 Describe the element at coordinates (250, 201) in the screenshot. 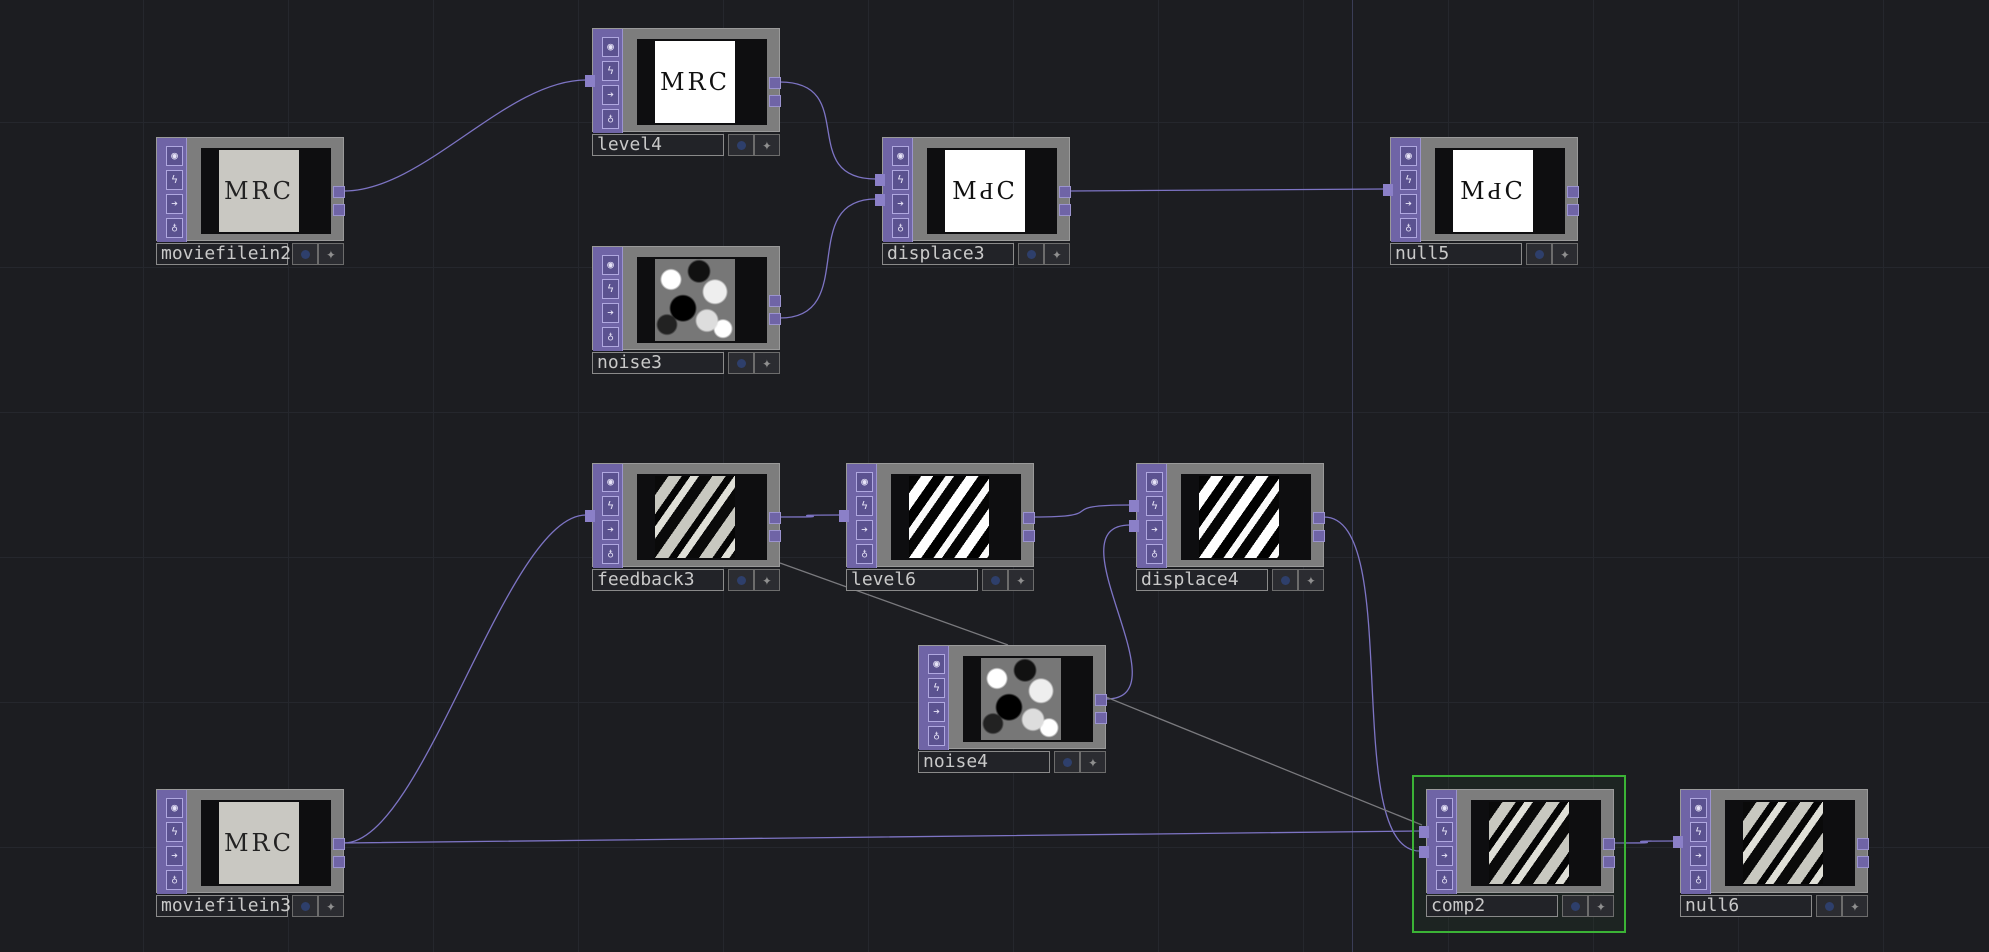

I see `node-moviefilein2: ◉ ϟ ➔ ♁ MRC moviefilein2 ✦` at that location.